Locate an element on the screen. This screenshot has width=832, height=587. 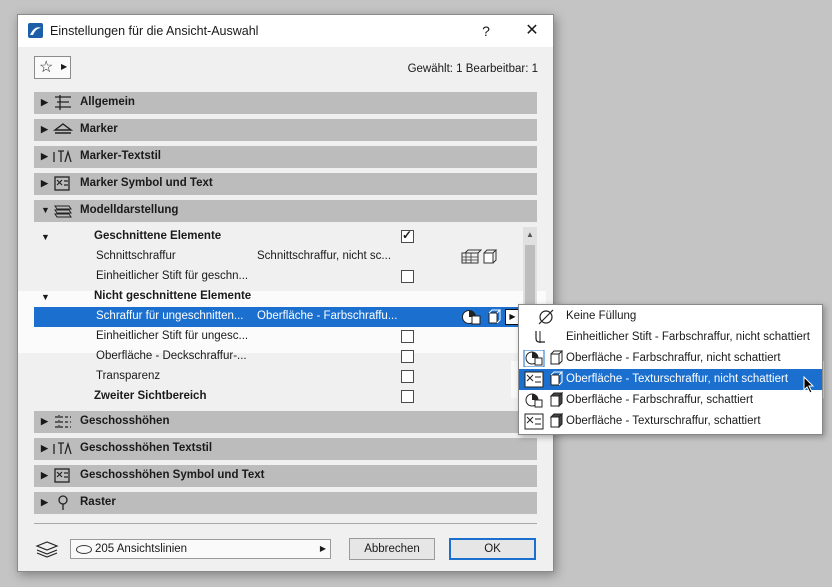
menu-item-label: Oberfläche - Farbschraffur, schattiert is located at coordinates (660, 400).